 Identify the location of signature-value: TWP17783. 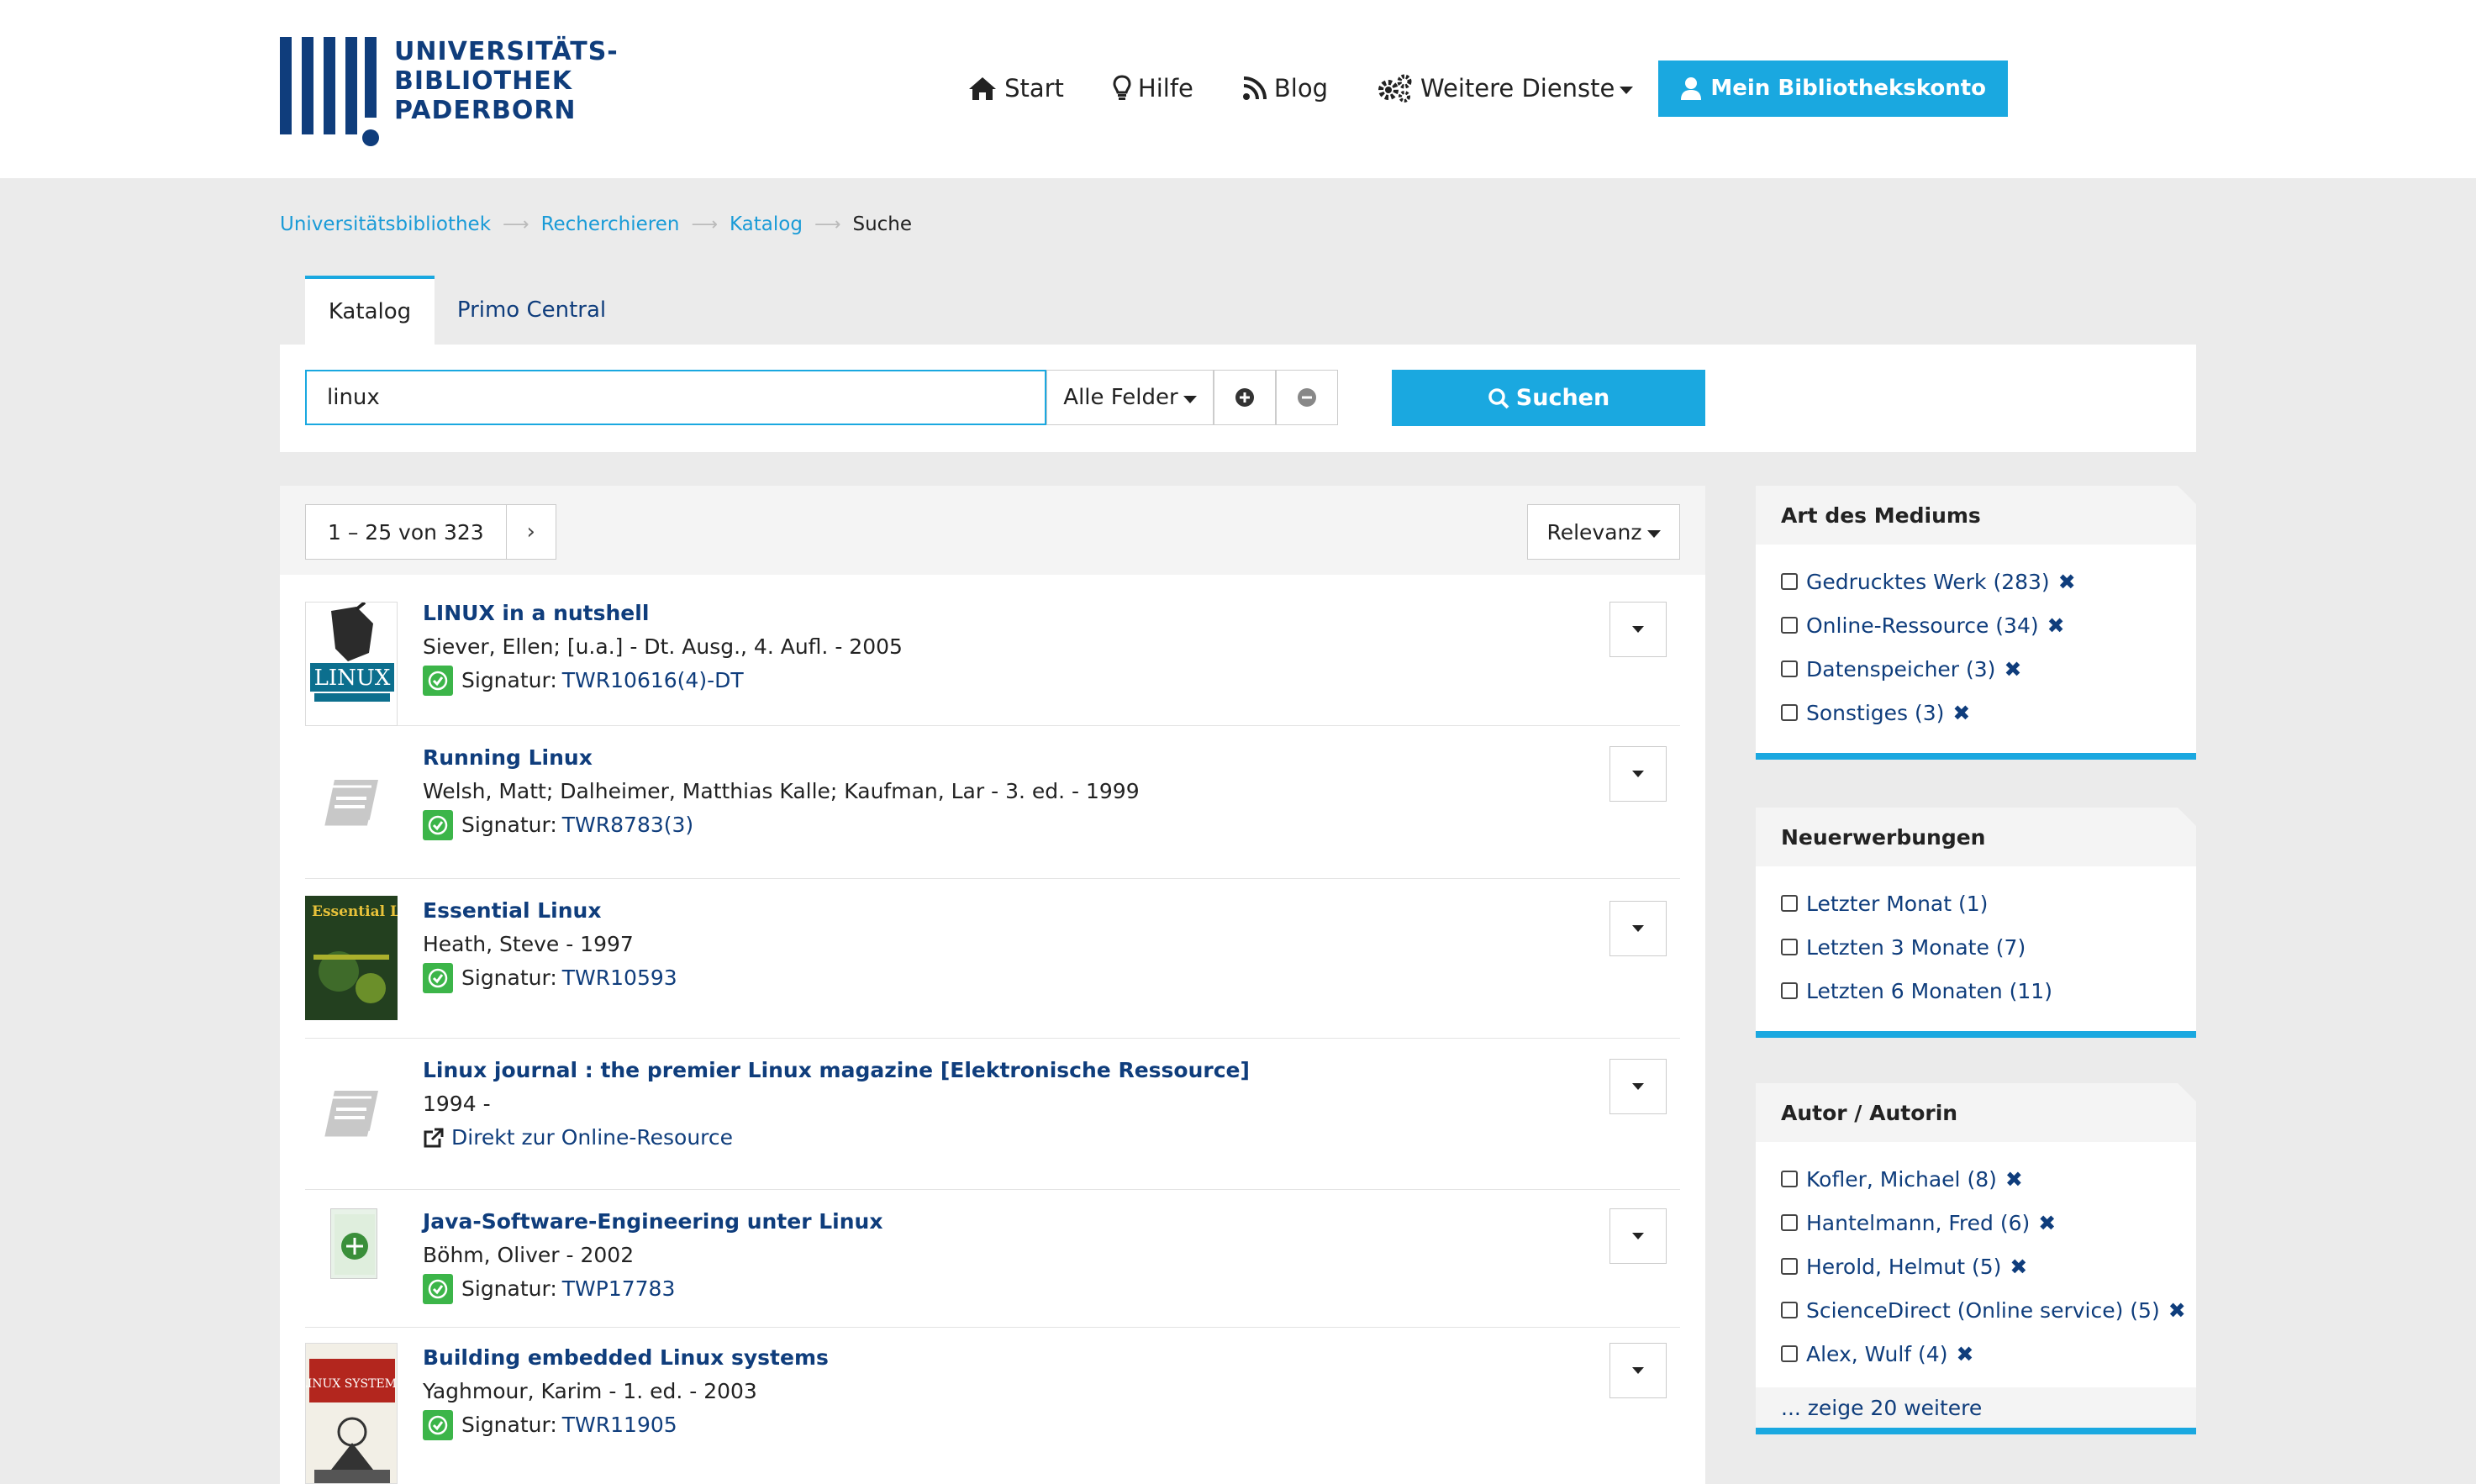
(619, 1289).